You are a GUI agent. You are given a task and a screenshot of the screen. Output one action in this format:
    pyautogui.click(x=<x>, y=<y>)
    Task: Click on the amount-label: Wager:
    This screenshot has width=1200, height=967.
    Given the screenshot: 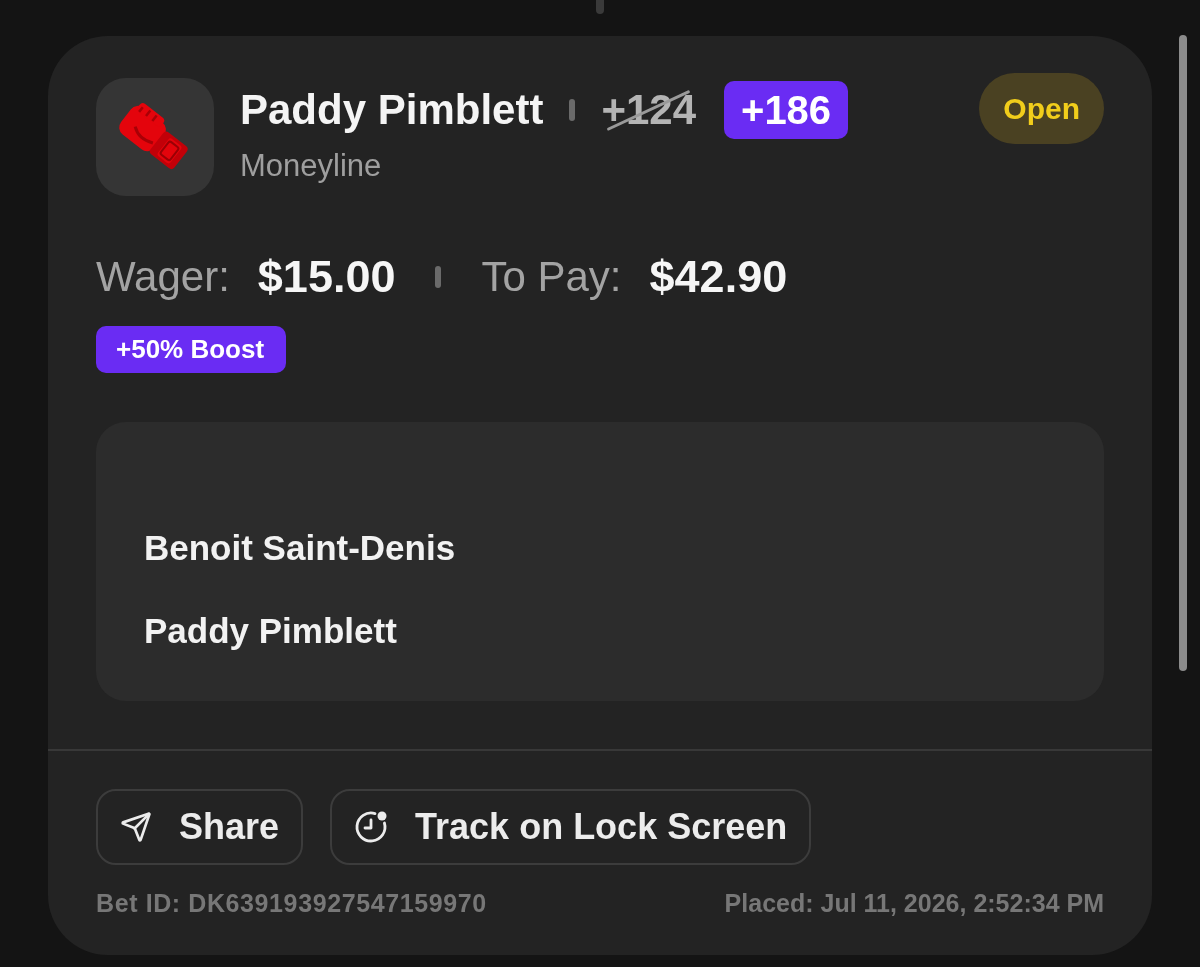 What is the action you would take?
    pyautogui.click(x=163, y=277)
    